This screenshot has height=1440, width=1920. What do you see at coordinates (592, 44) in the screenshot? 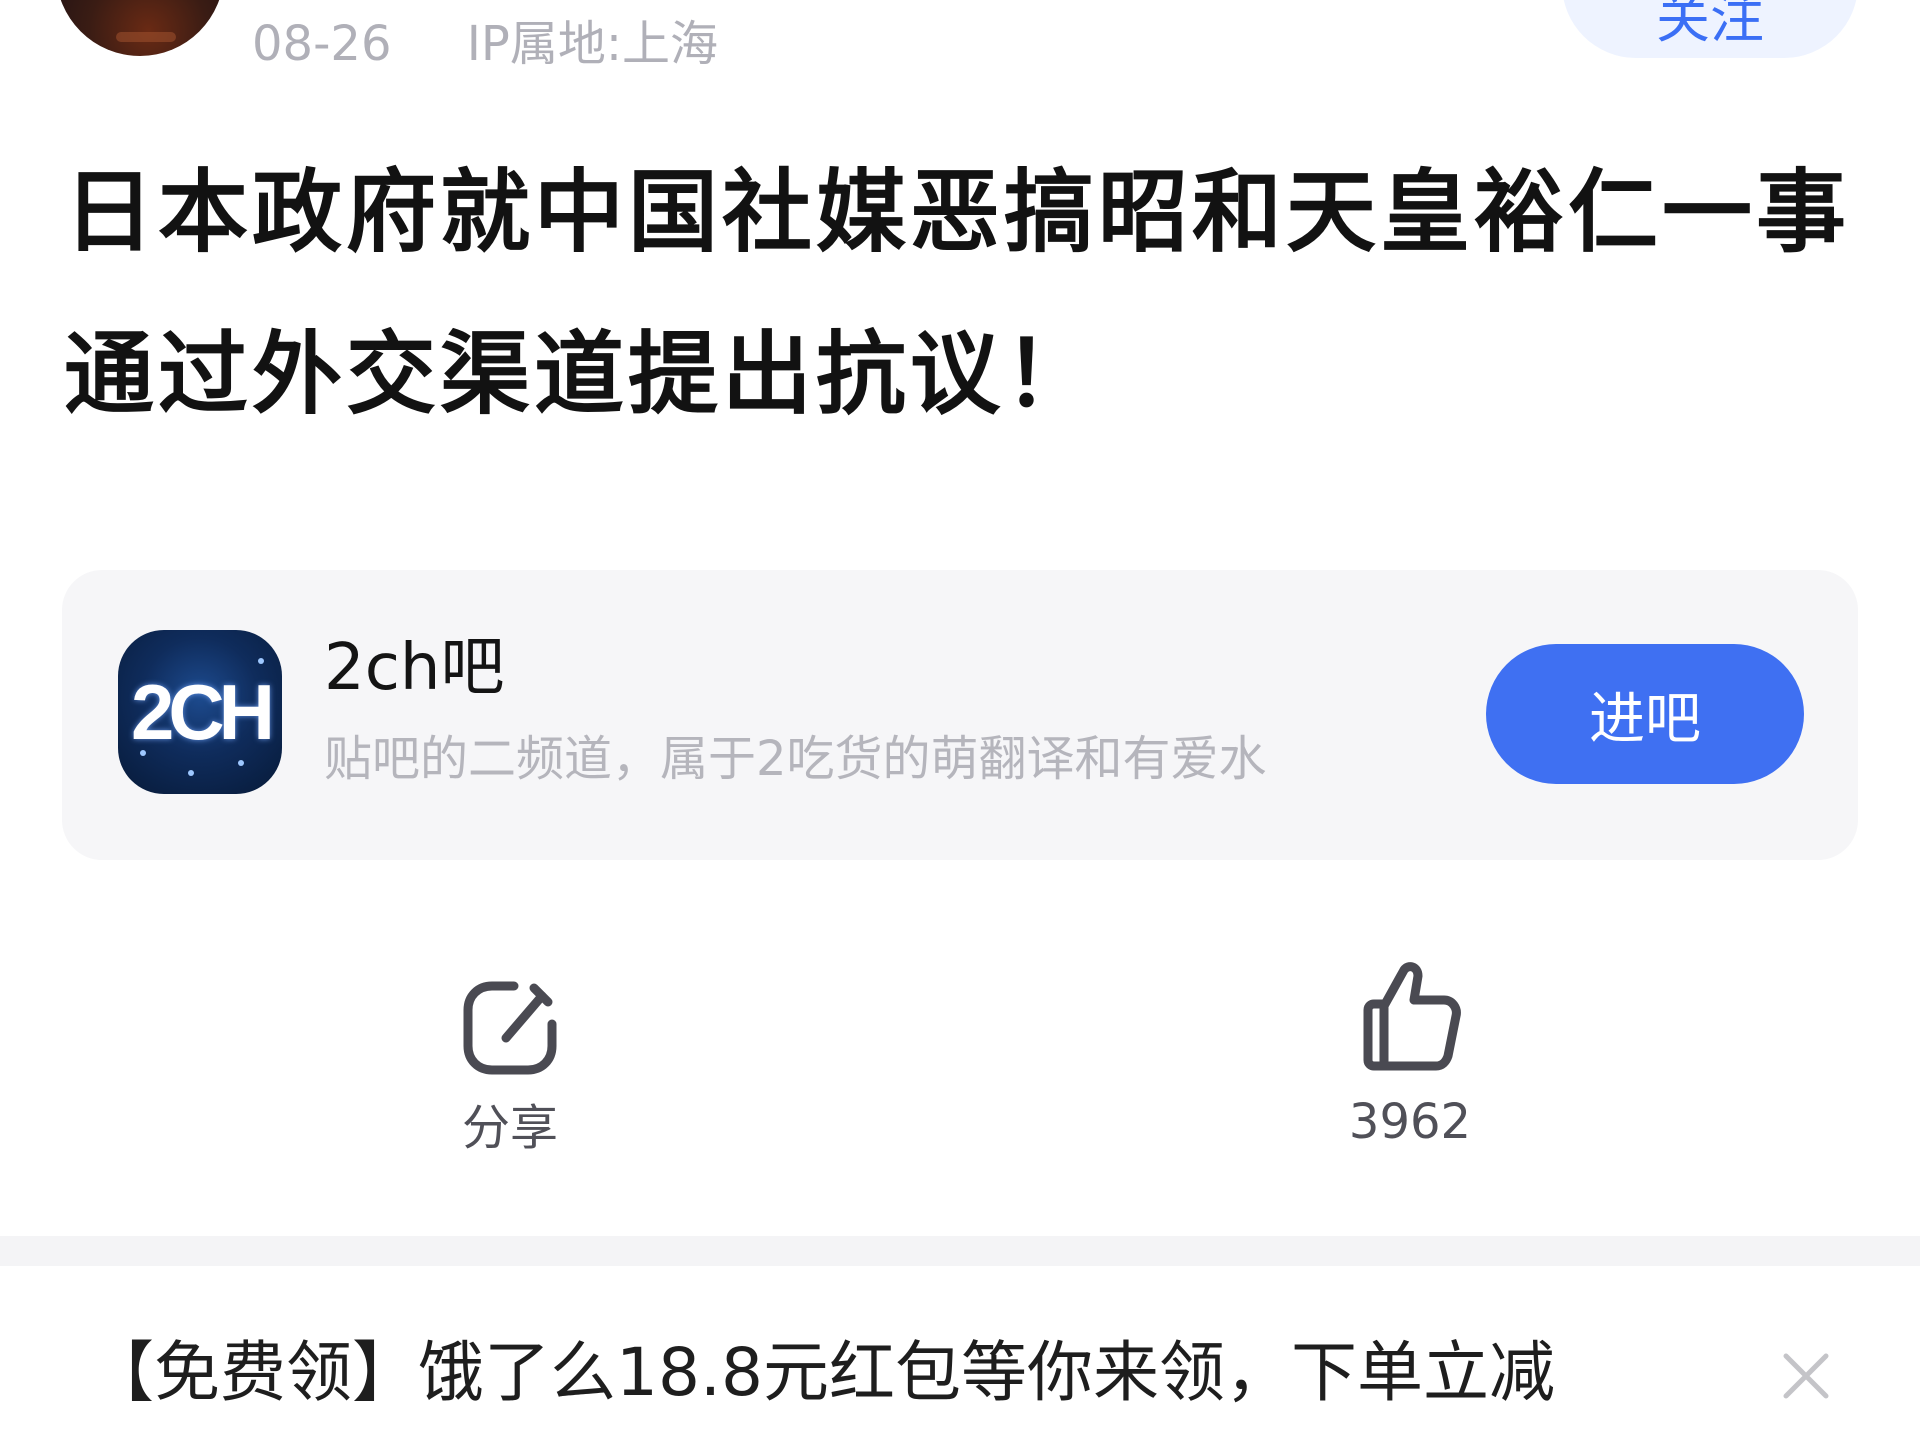
I see `ip-location: IP属地:上海` at bounding box center [592, 44].